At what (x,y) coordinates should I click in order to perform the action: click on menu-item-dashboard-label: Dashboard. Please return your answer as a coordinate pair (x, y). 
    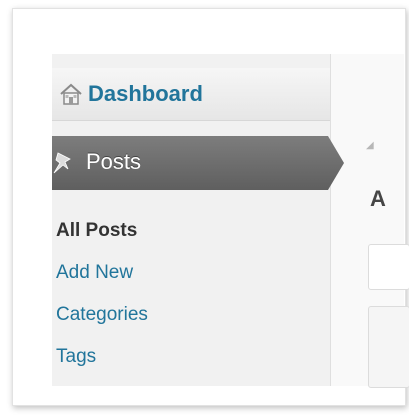
    Looking at the image, I should click on (145, 93).